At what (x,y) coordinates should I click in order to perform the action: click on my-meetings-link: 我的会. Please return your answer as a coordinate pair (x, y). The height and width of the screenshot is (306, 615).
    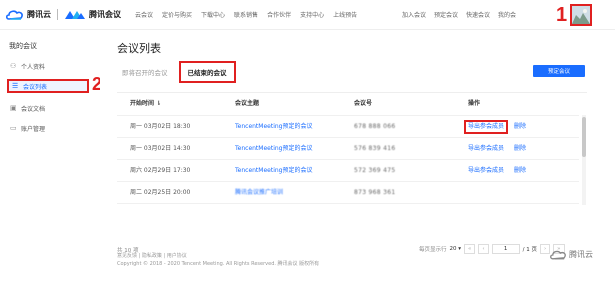
    Looking at the image, I should click on (507, 14).